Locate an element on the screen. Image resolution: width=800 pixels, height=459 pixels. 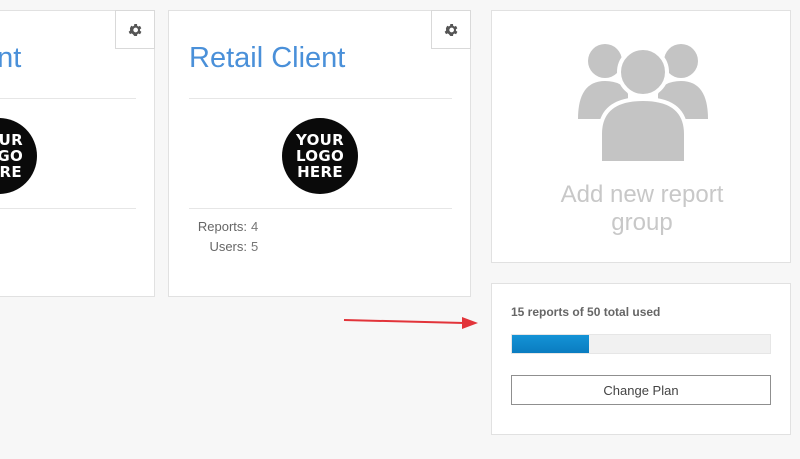
stat-value: 4 is located at coordinates (255, 226).